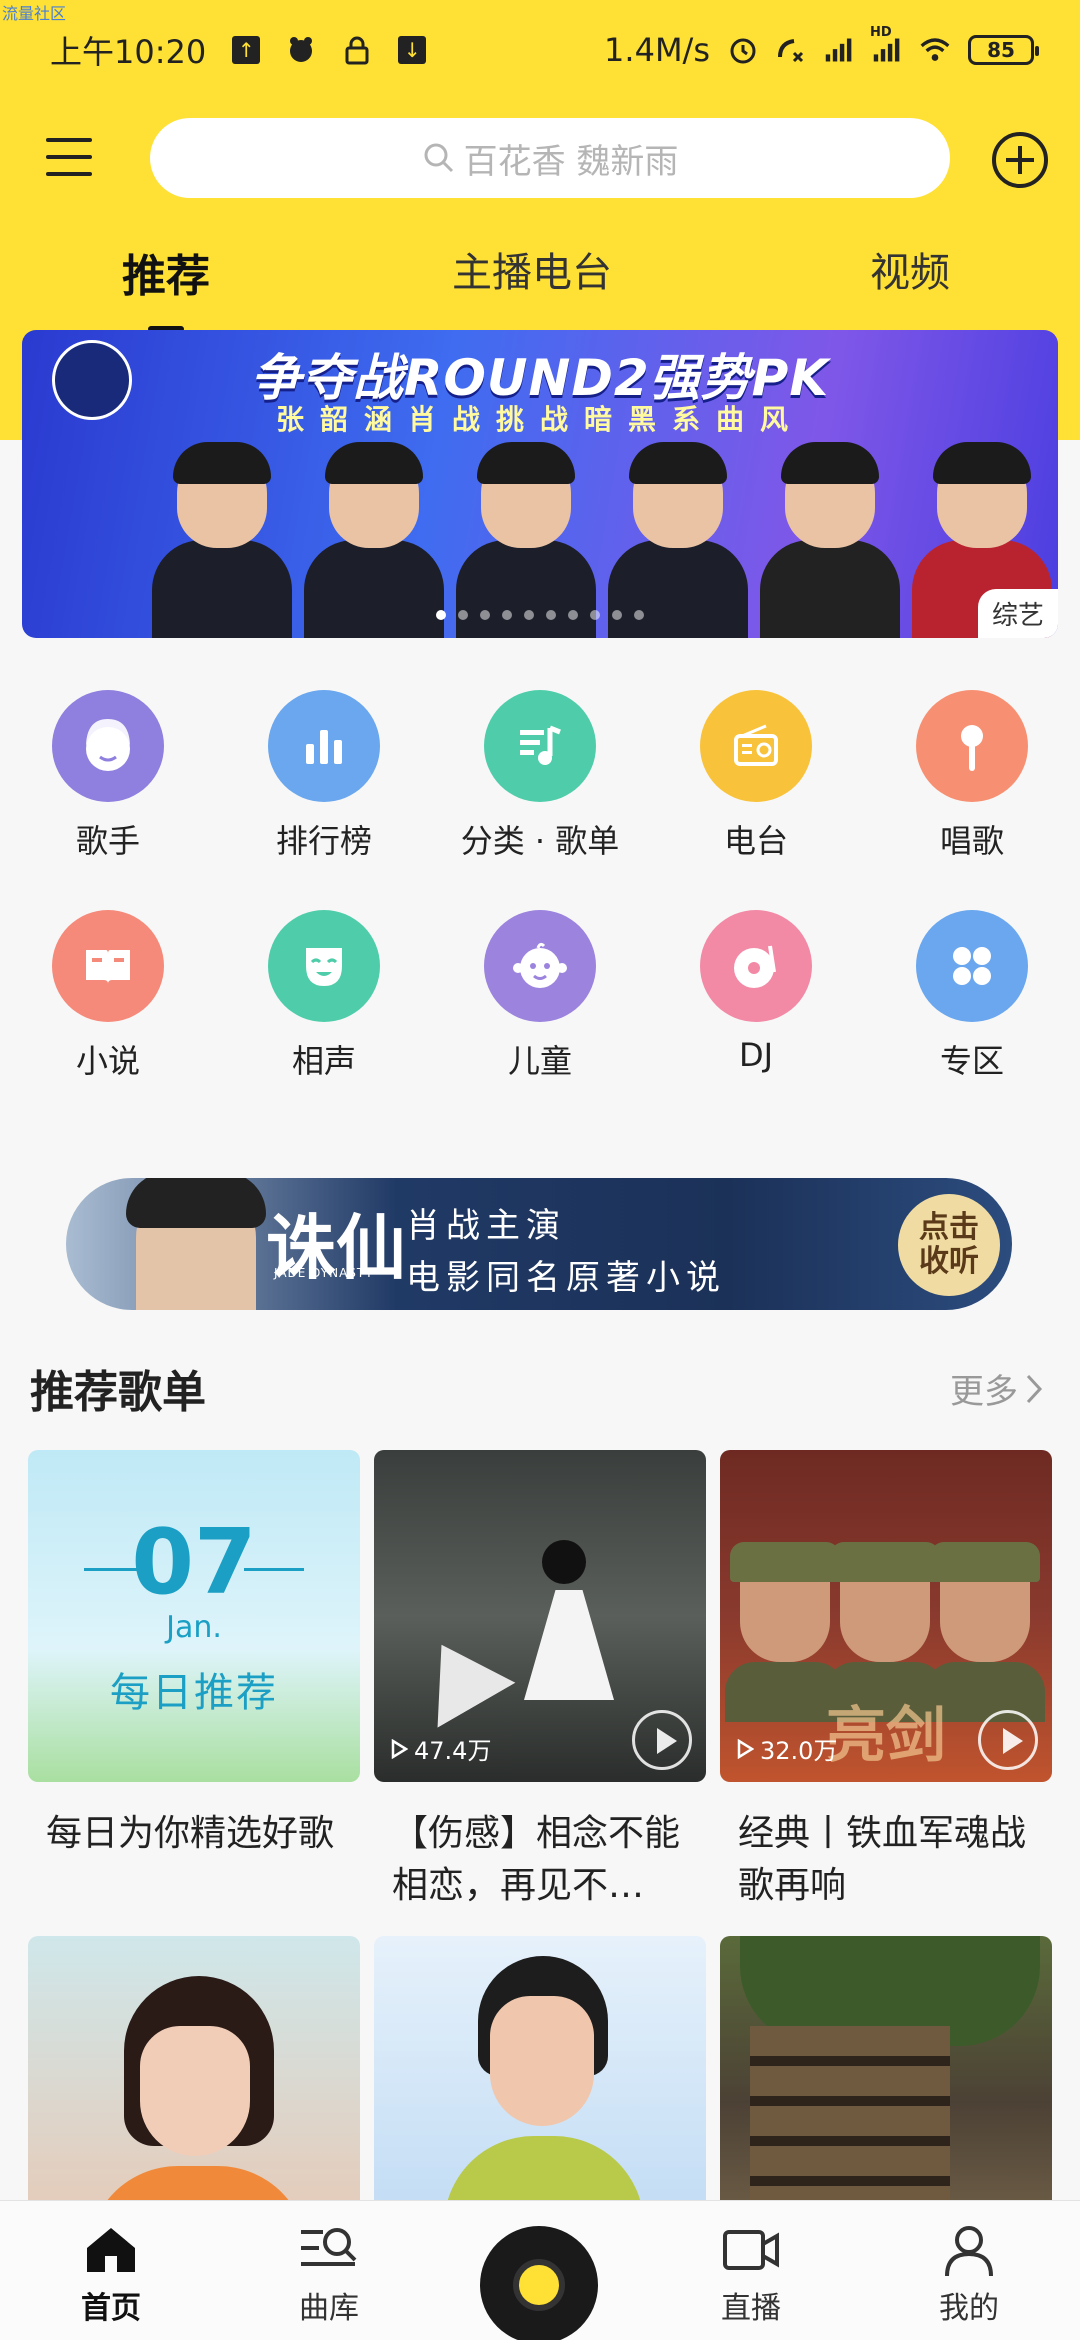 The height and width of the screenshot is (2340, 1080). What do you see at coordinates (756, 746) in the screenshot?
I see `radio-icon` at bounding box center [756, 746].